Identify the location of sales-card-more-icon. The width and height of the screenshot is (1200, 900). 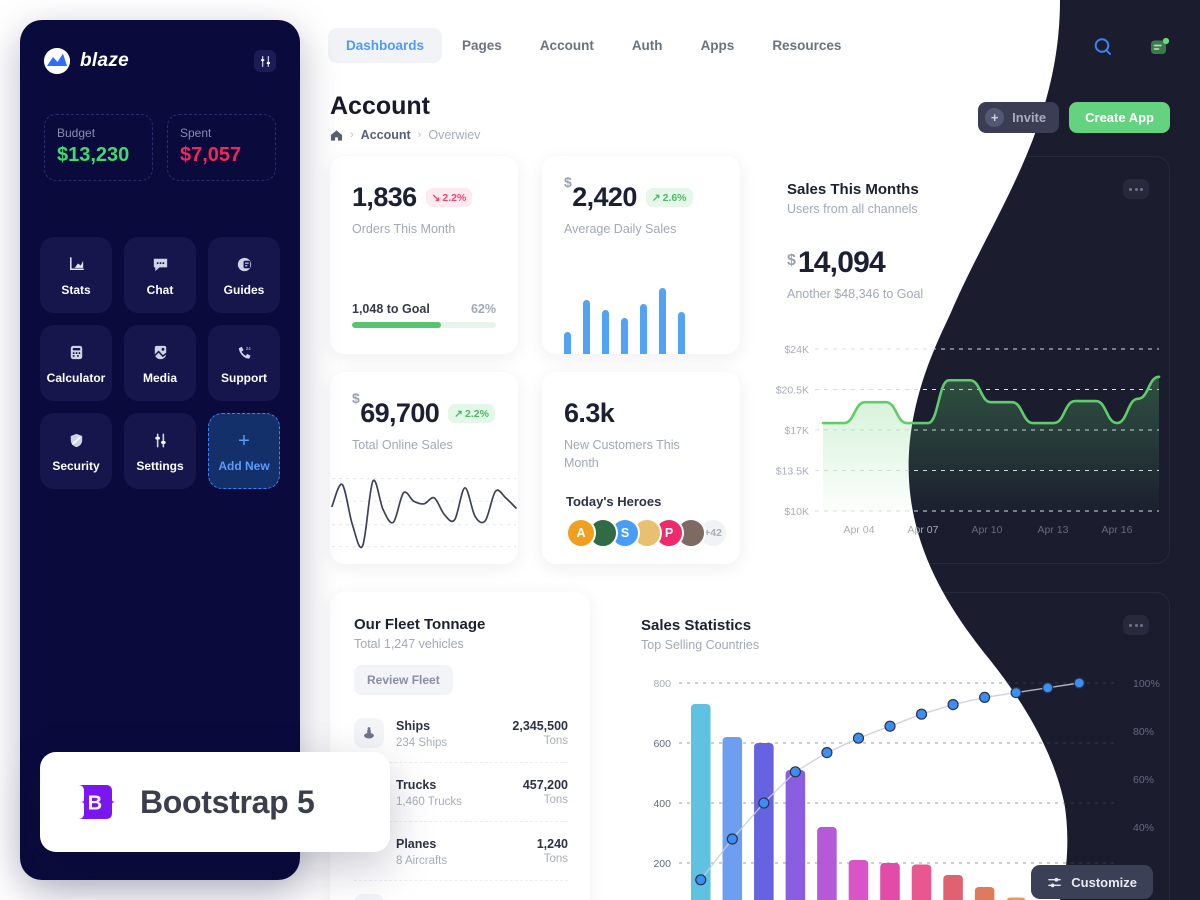
(1136, 189).